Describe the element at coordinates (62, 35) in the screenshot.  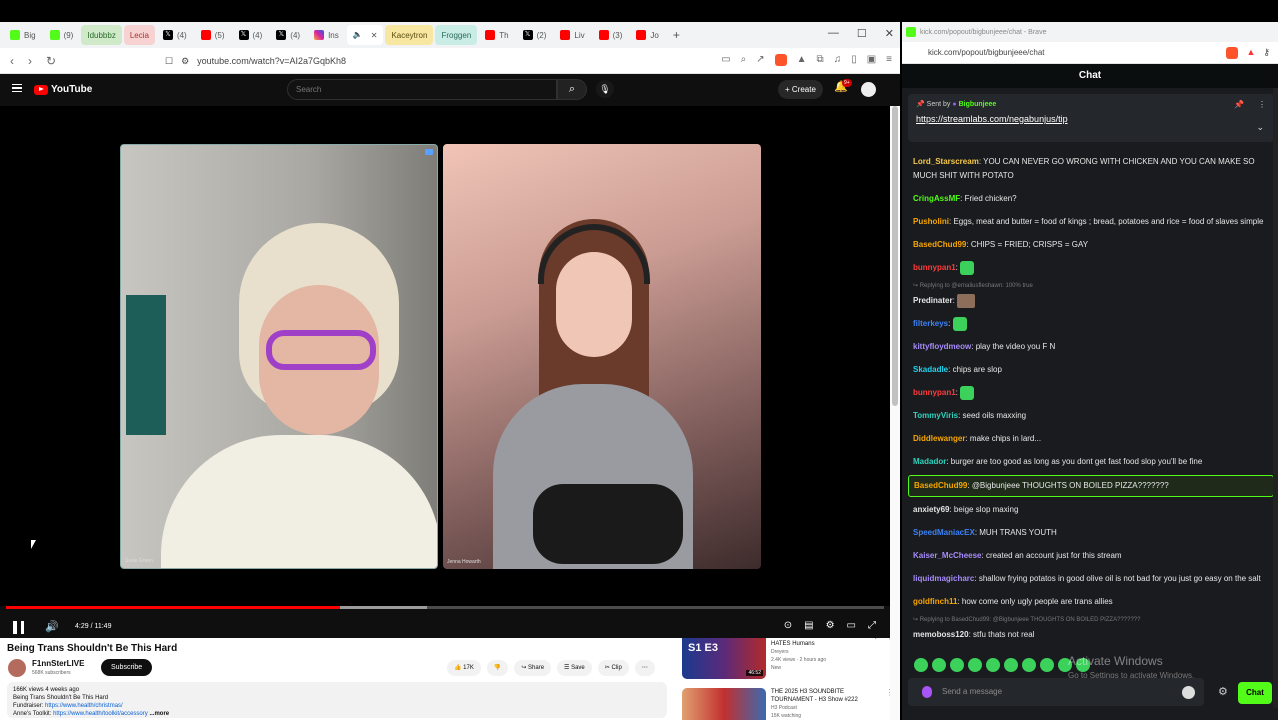
I see `browser-tab: (9)` at that location.